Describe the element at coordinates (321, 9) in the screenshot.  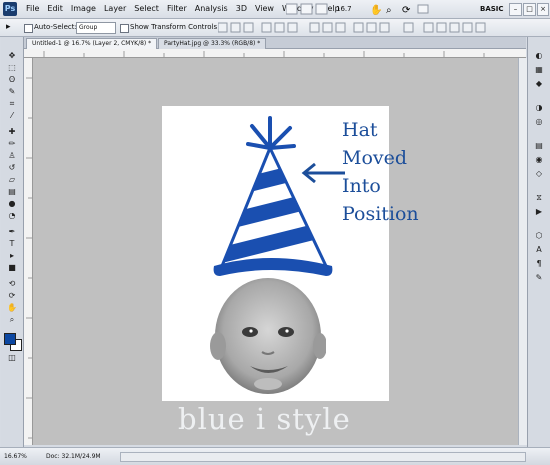
I see `arrange-documents-icon` at that location.